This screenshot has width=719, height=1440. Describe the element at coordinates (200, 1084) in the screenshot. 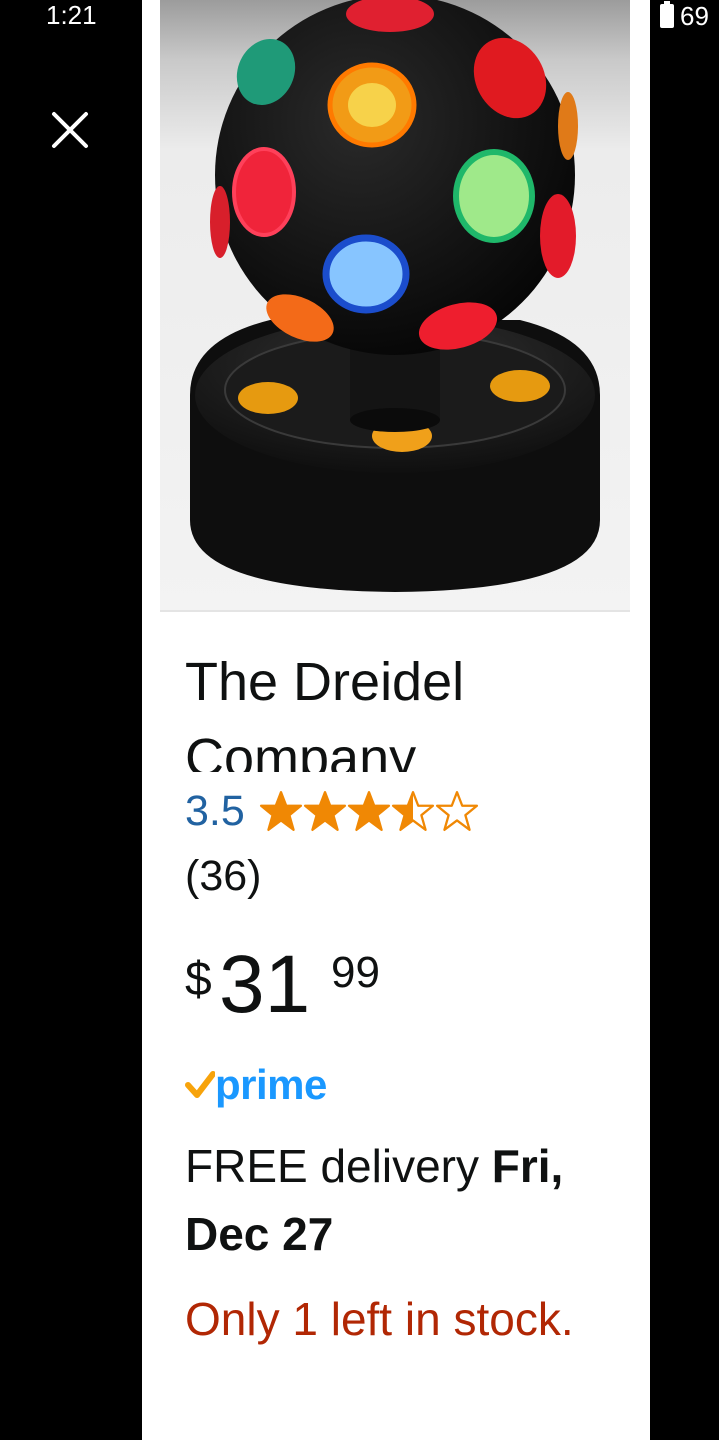

I see `prime-check-icon` at that location.